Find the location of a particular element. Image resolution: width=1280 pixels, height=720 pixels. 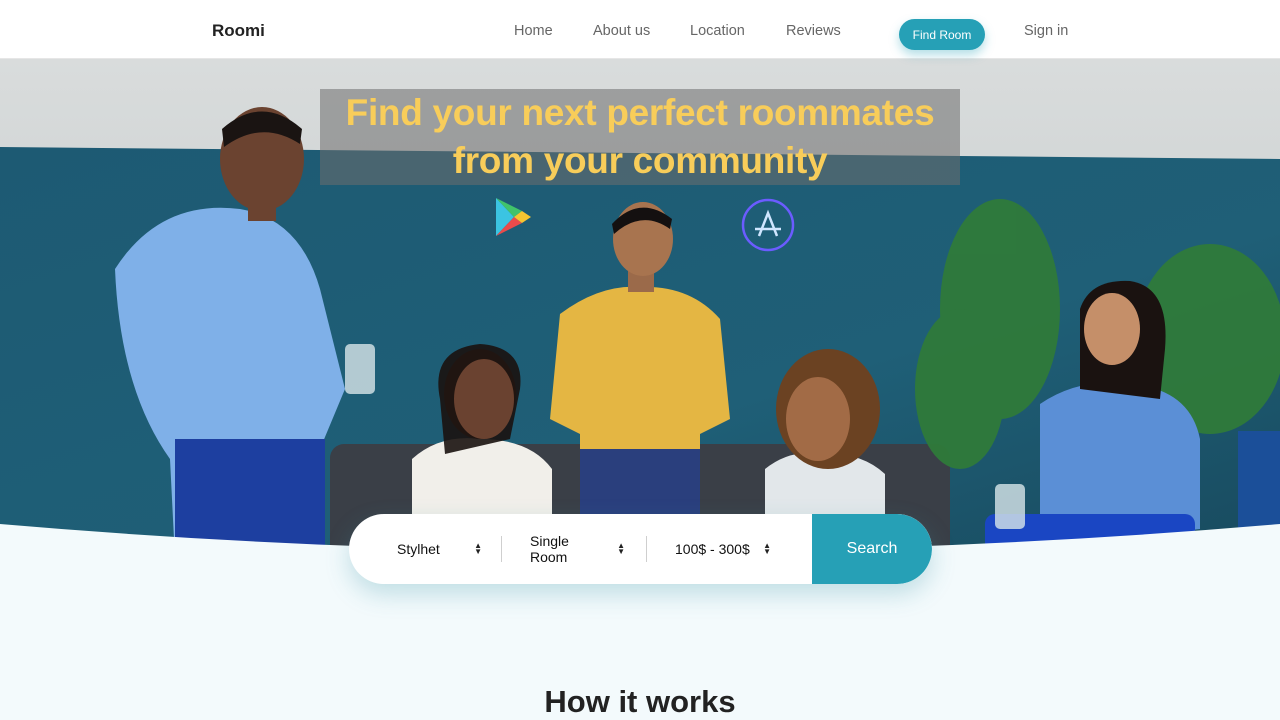

room-type-select: Single Room ▲ ▼ is located at coordinates (577, 549).